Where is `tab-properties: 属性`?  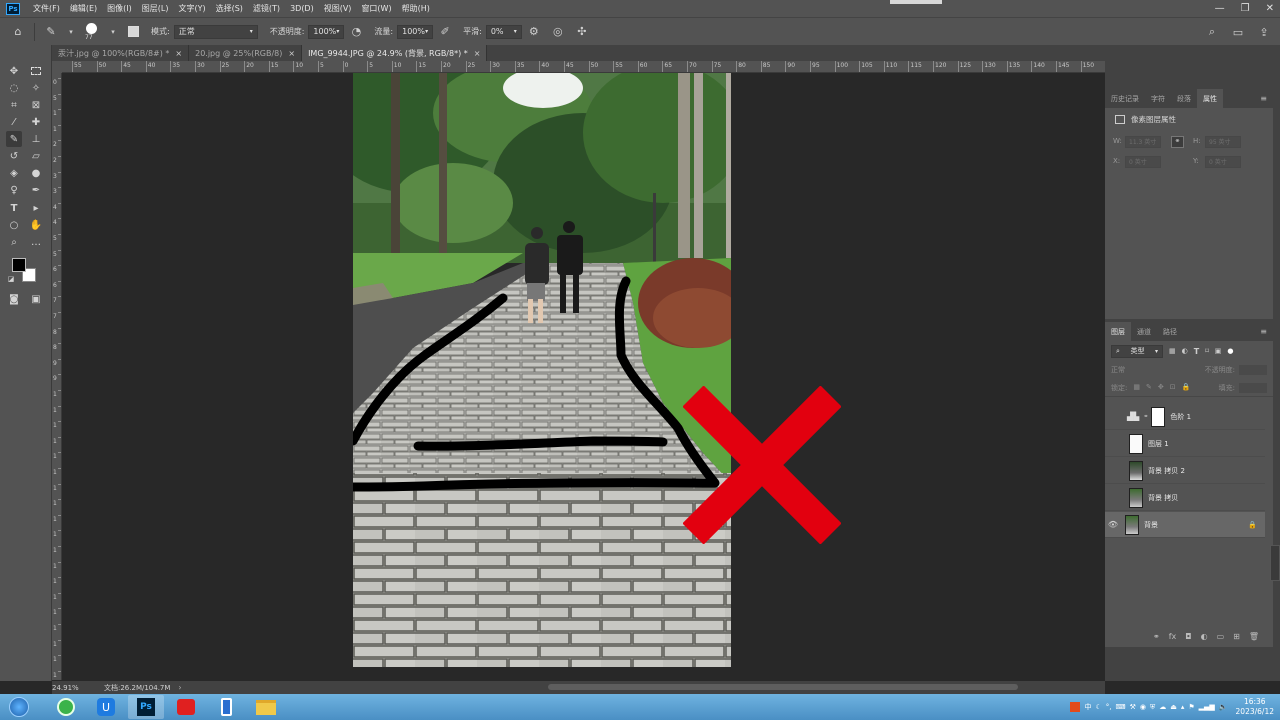 tab-properties: 属性 is located at coordinates (1210, 98).